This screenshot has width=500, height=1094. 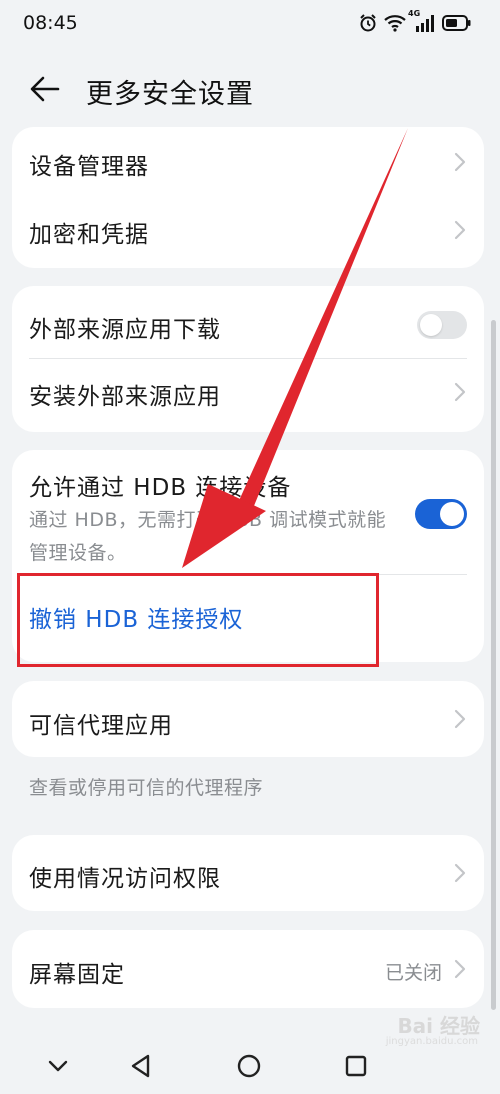 What do you see at coordinates (141, 1066) in the screenshot?
I see `back-triangle-icon` at bounding box center [141, 1066].